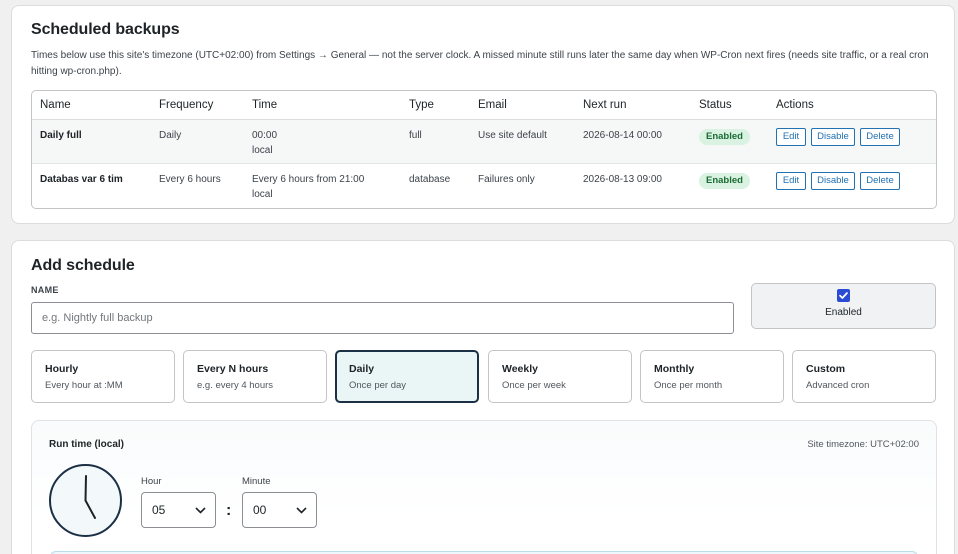 The height and width of the screenshot is (554, 958). What do you see at coordinates (863, 444) in the screenshot?
I see `site-timezone: Site timezone: UTC+02:00` at bounding box center [863, 444].